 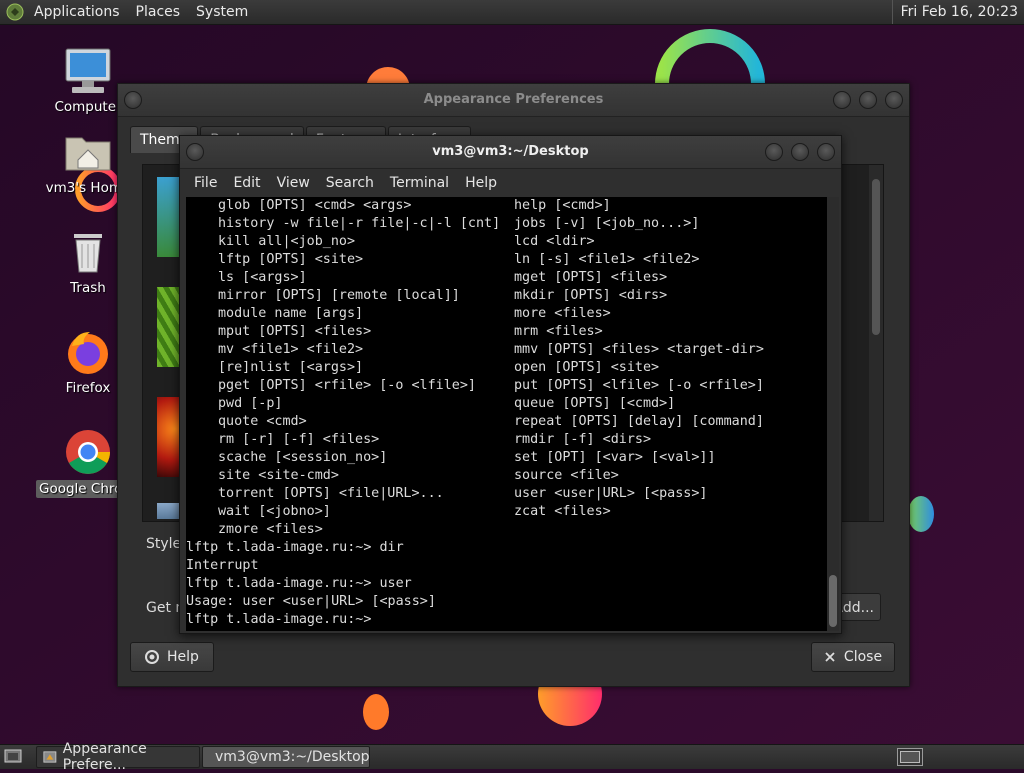 What do you see at coordinates (278, 475) in the screenshot?
I see `help-entry-left: site <site-cmd>` at bounding box center [278, 475].